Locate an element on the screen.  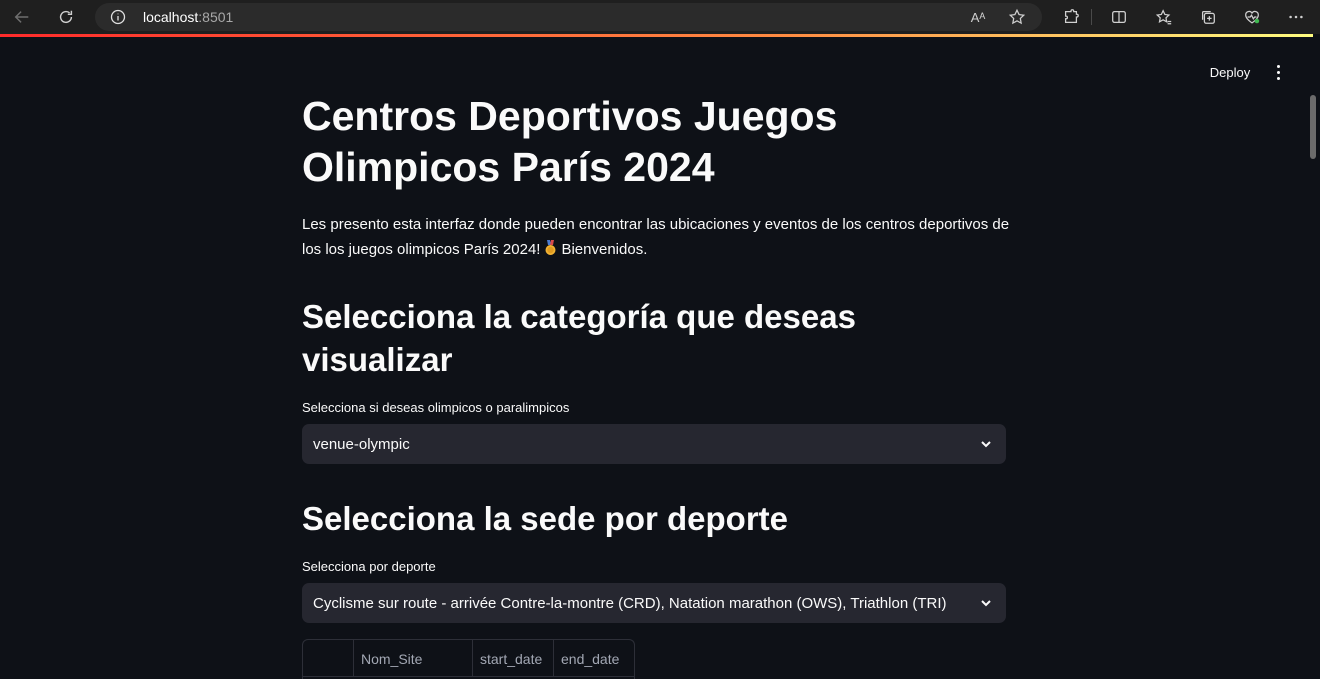
toolbar-divider is located at coordinates (1091, 17).